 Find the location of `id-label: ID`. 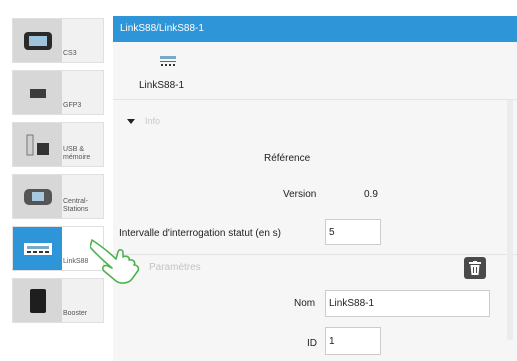

id-label: ID is located at coordinates (312, 343).